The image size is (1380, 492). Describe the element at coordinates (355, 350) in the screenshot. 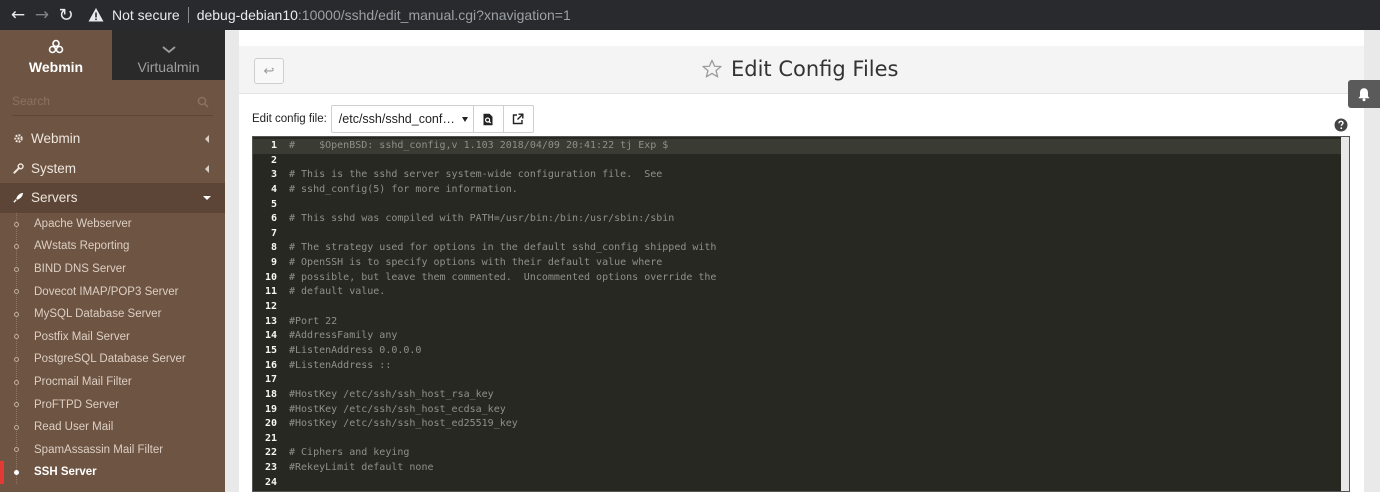

I see `code-text: #ListenAddress 0.0.0.0` at that location.